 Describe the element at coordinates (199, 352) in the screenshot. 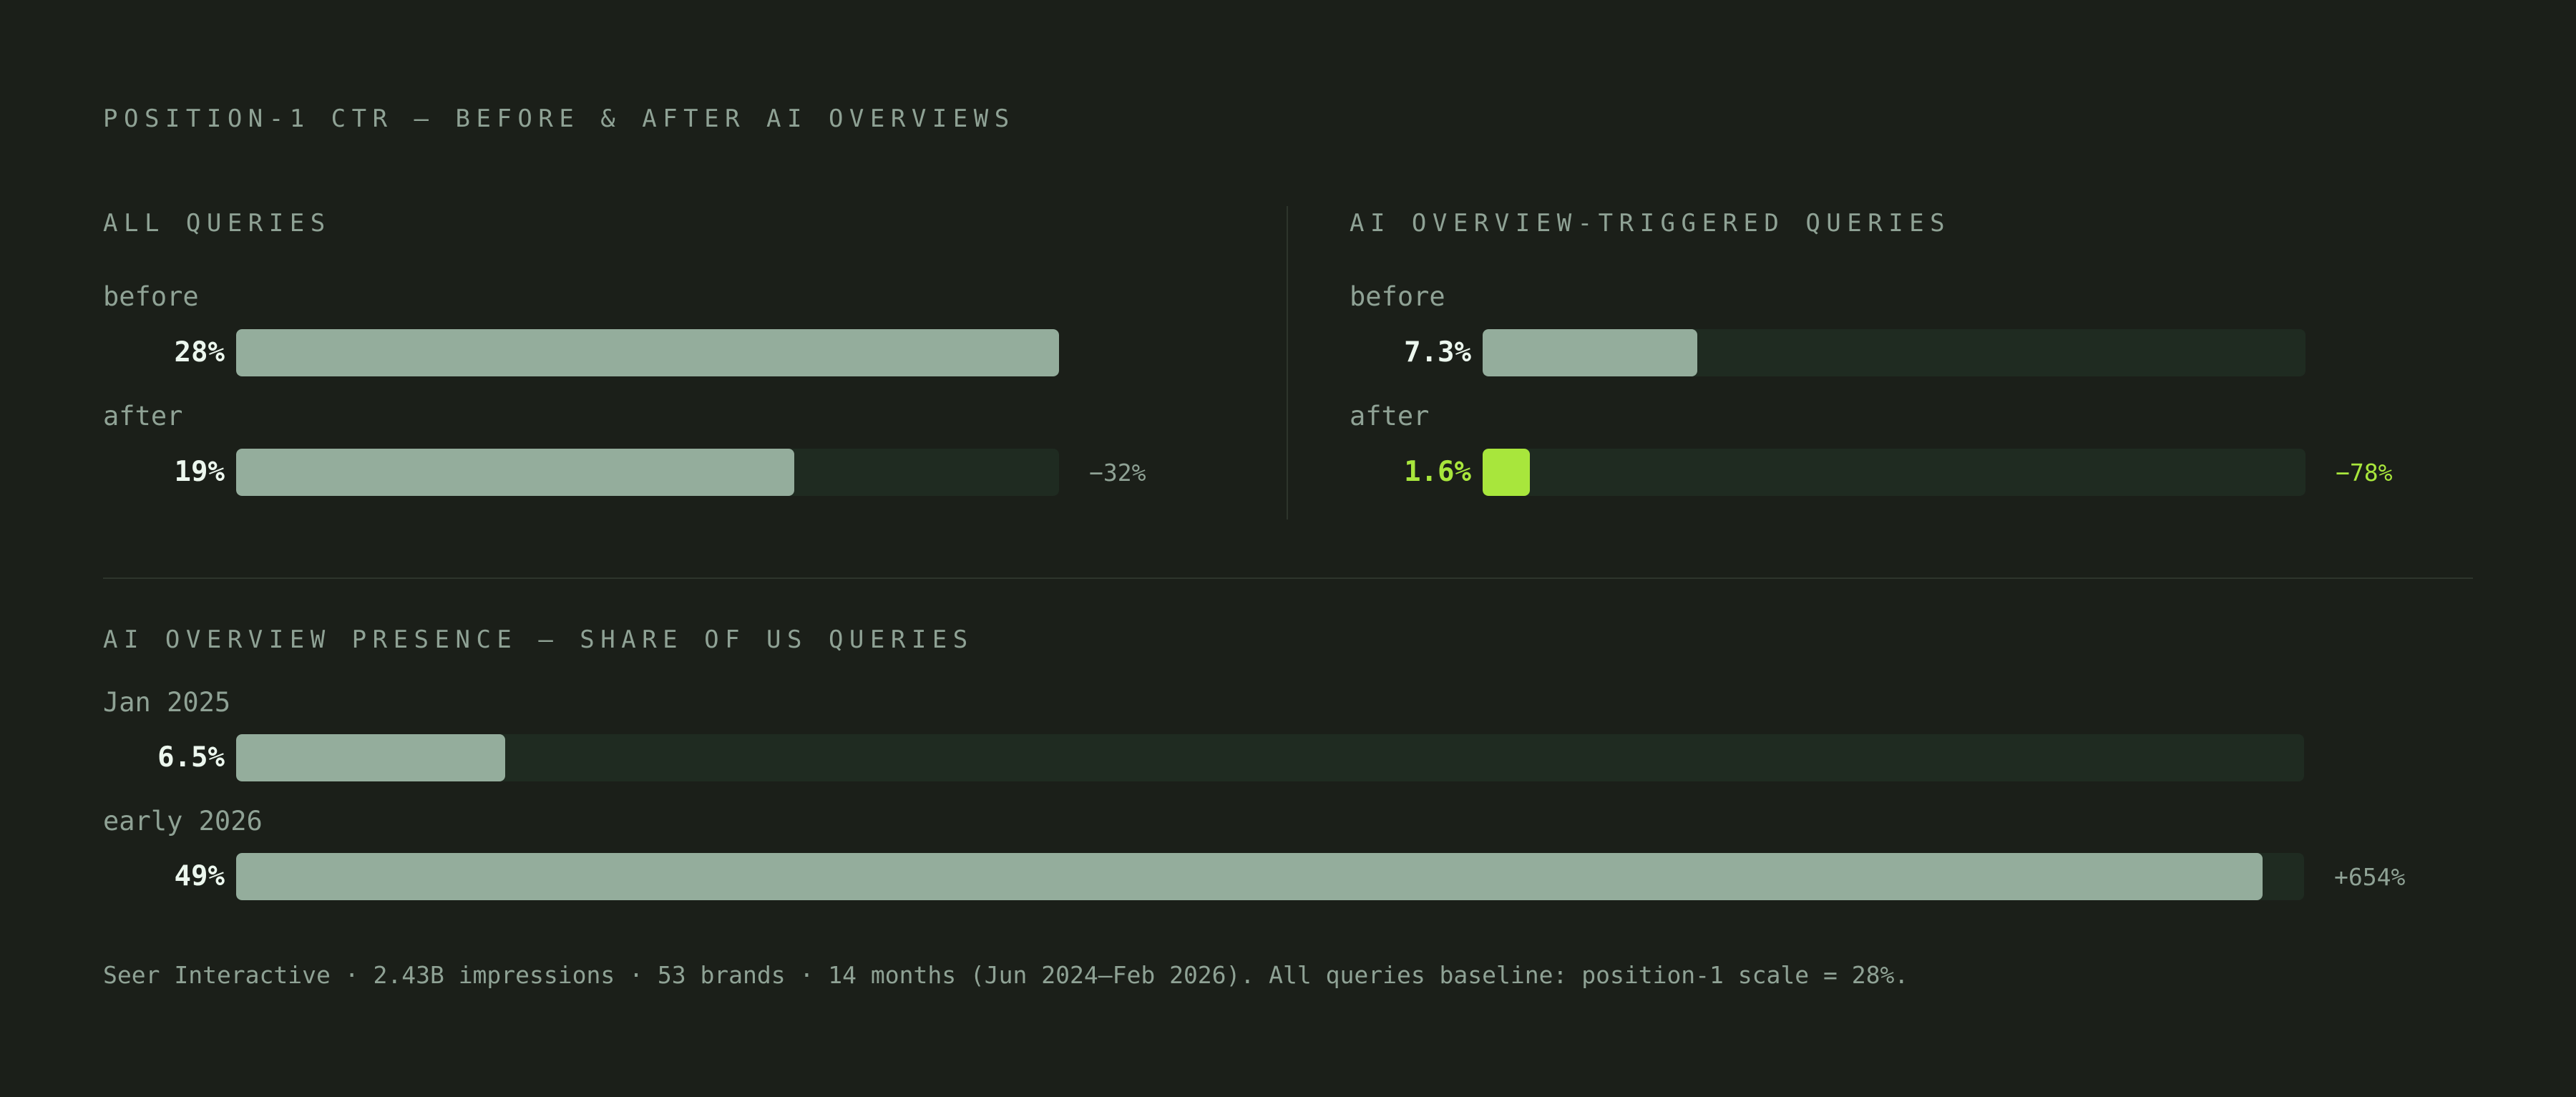

I see `all-queries-value-label: 28%` at that location.